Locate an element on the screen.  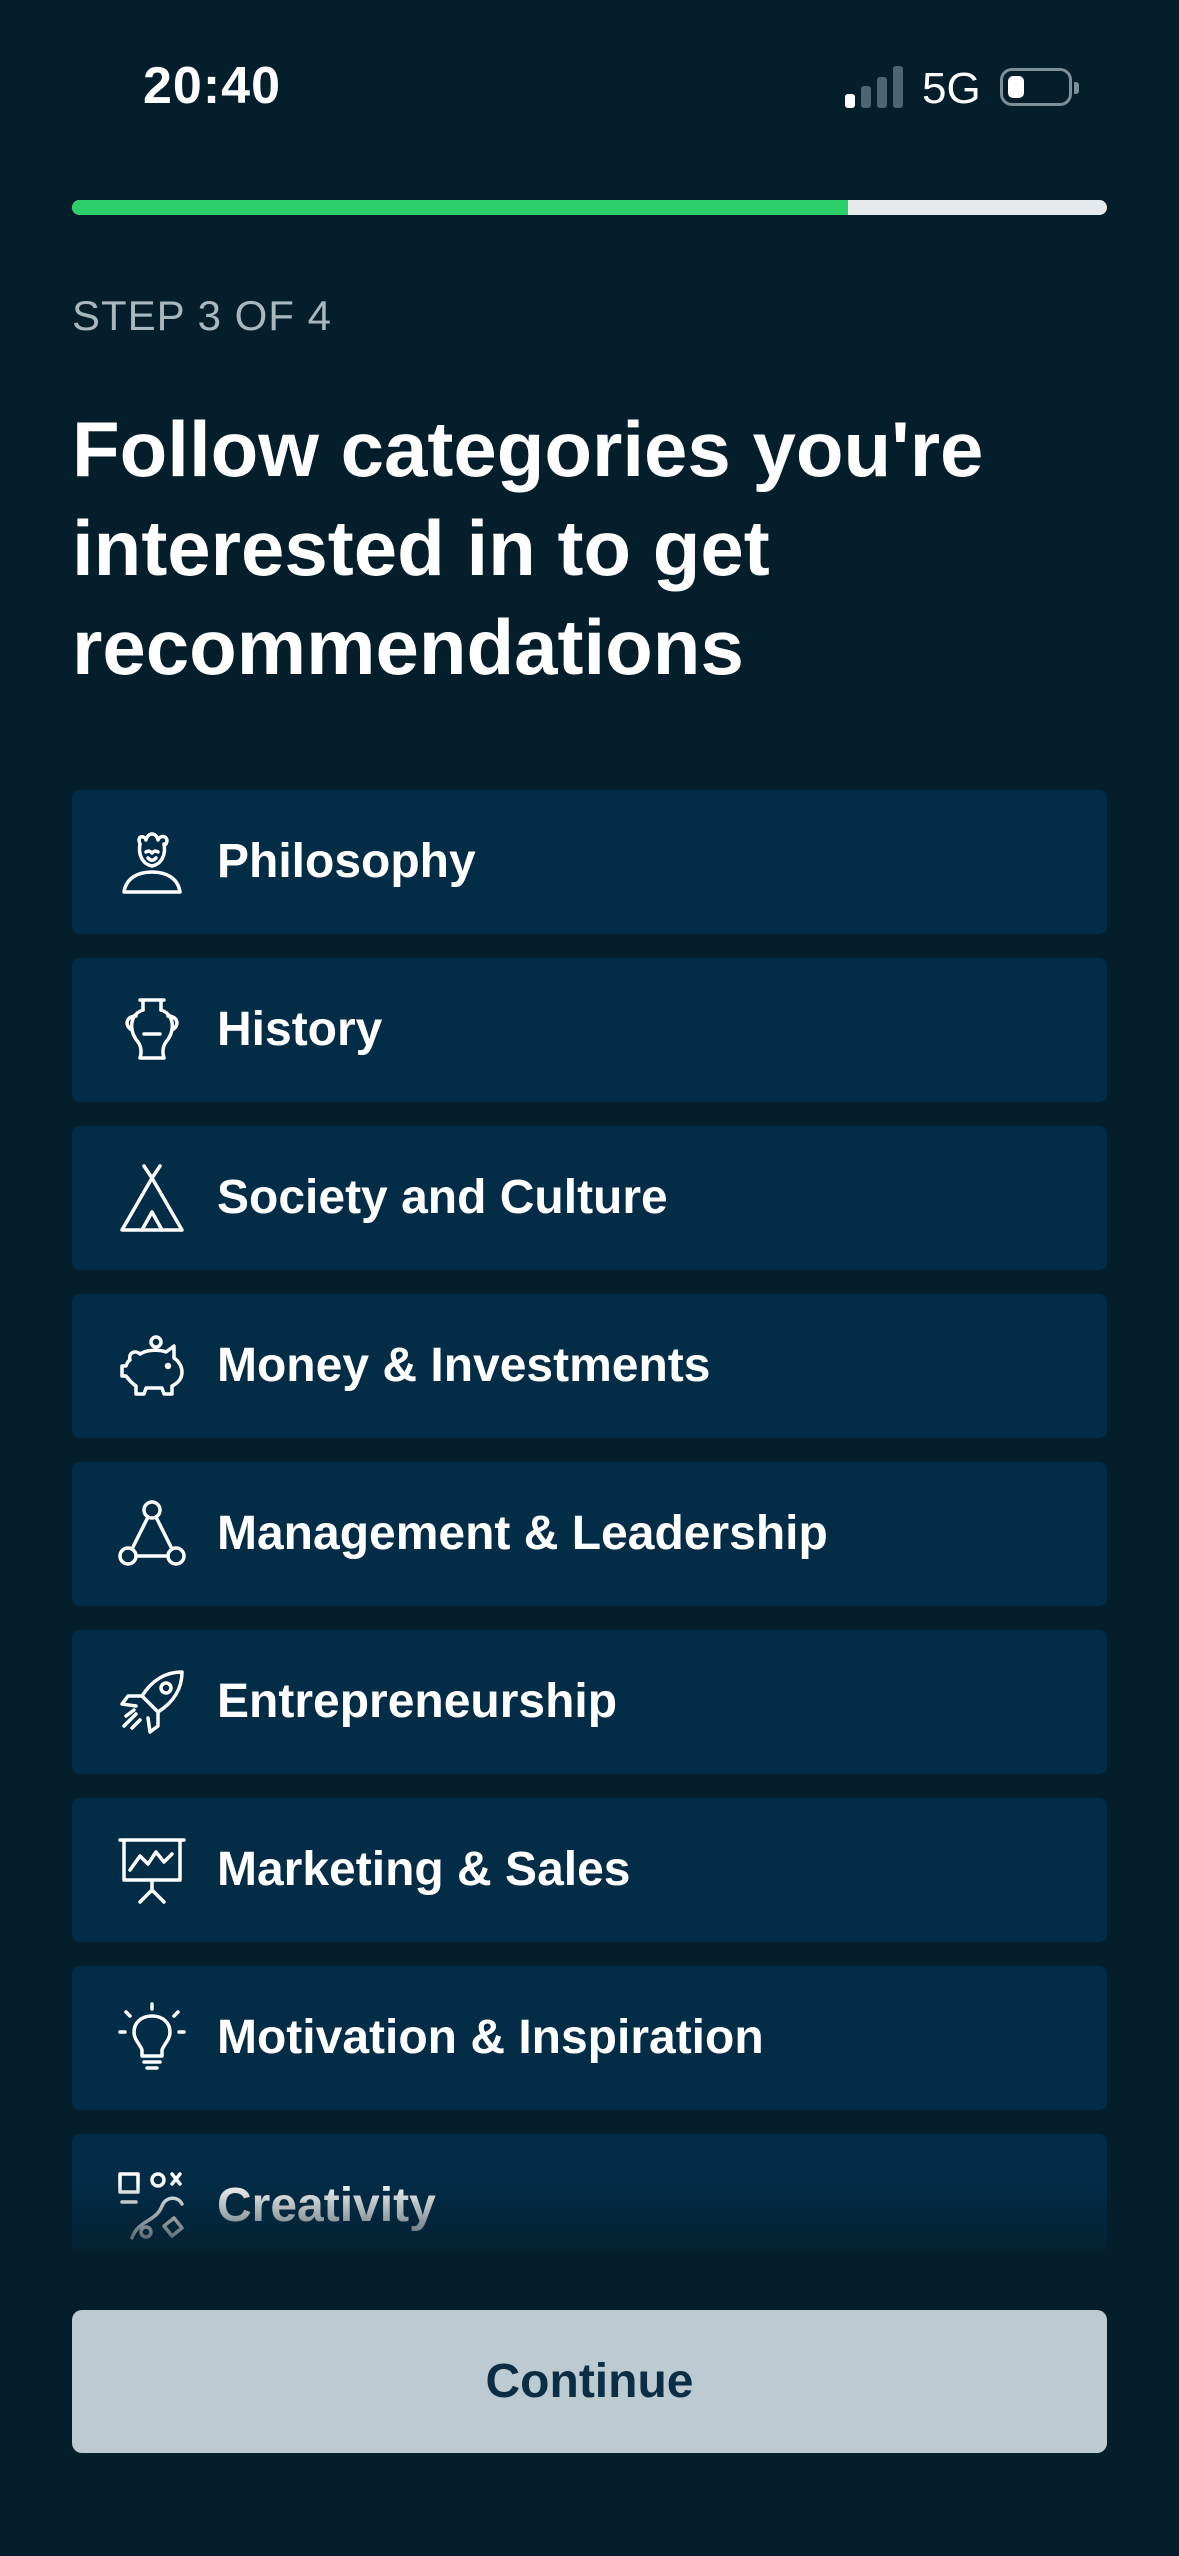
status-time: 20:40 is located at coordinates (212, 86).